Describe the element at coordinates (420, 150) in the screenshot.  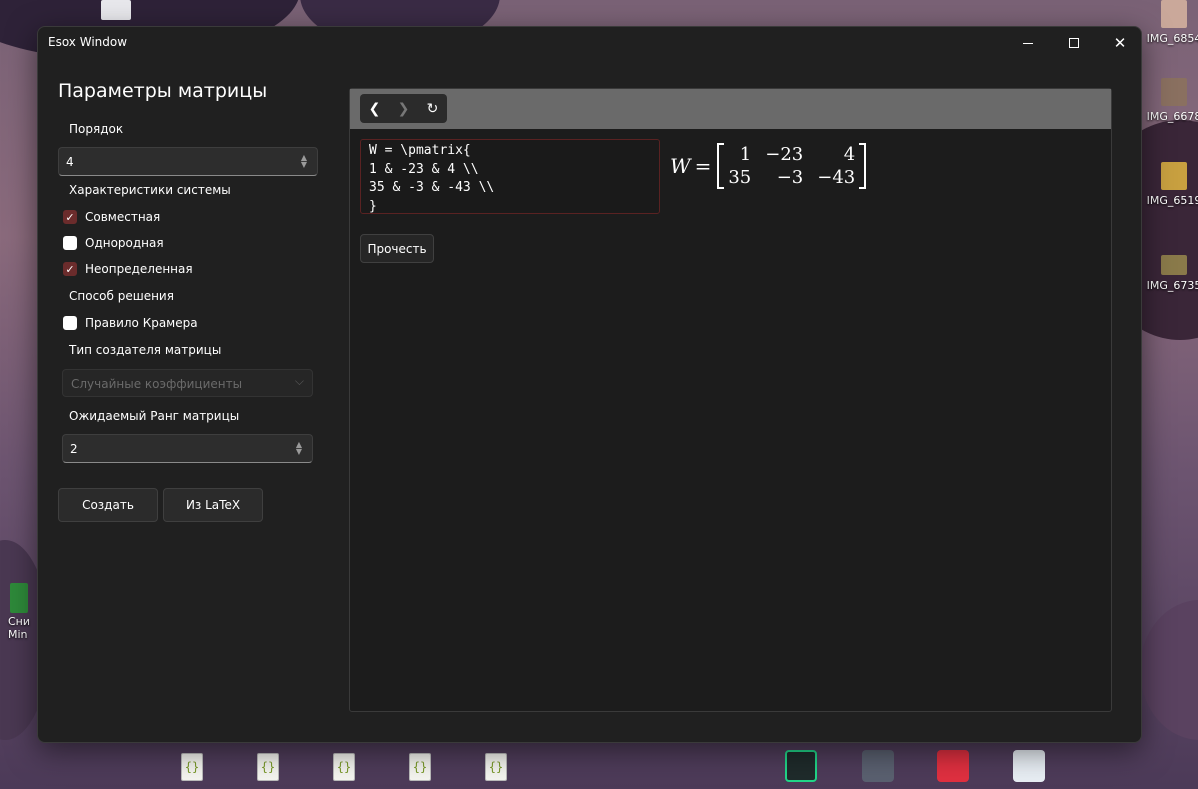
I see `code-line: W = \pmatrix{` at that location.